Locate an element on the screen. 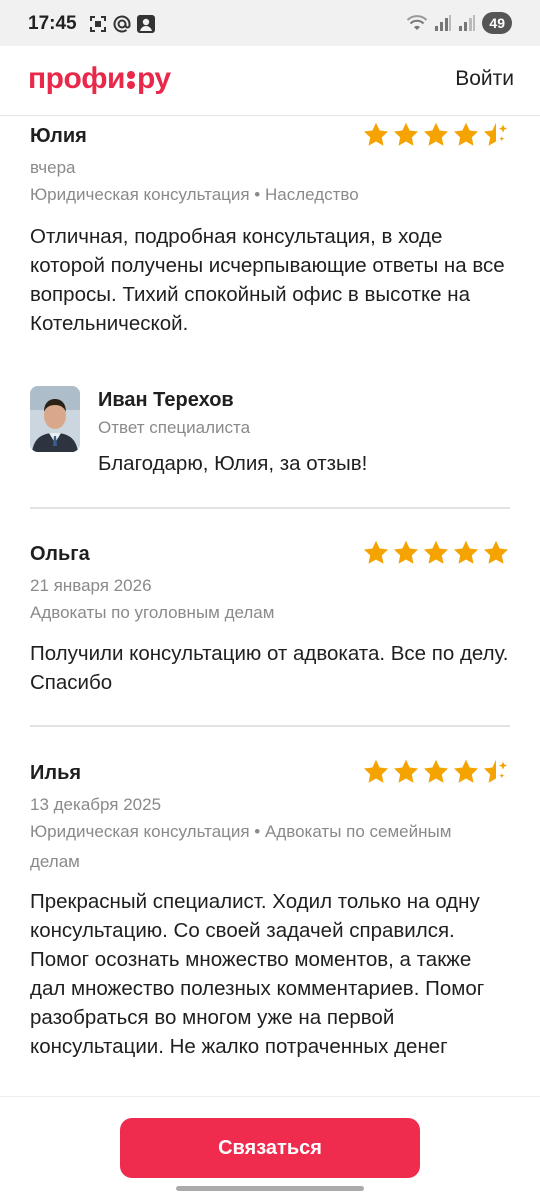 This screenshot has width=540, height=1200. status-bar: 17:45 49 is located at coordinates (270, 23).